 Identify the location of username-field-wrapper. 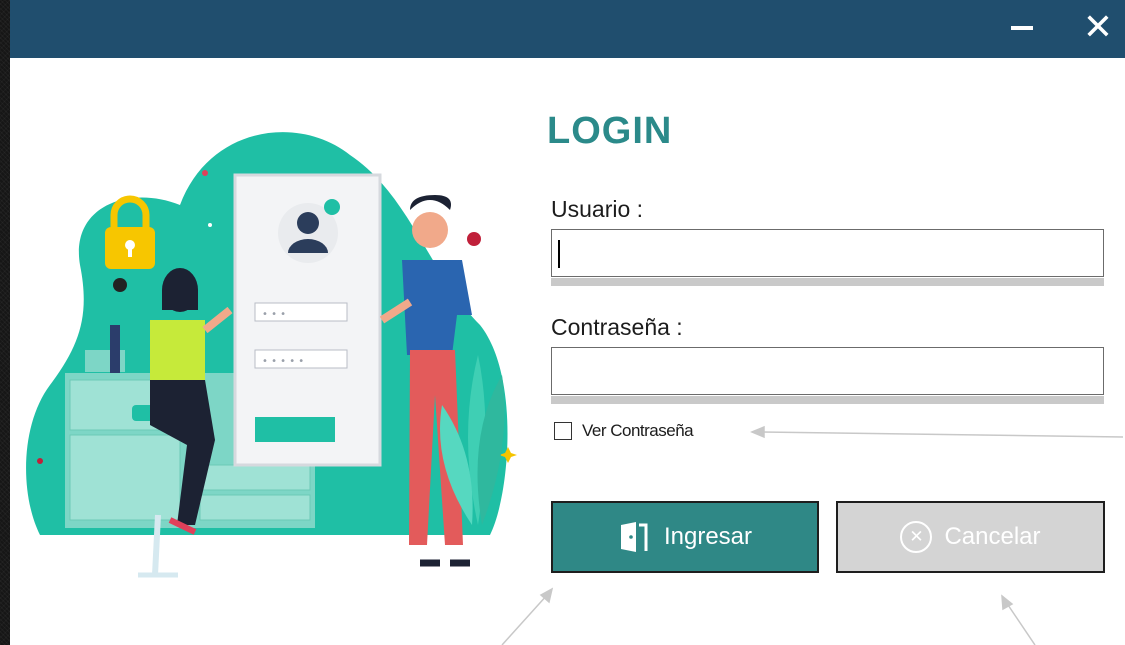
(827, 253).